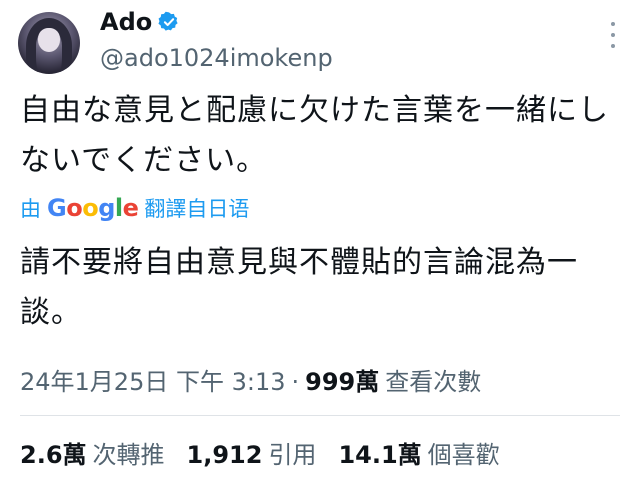 This screenshot has width=640, height=497. Describe the element at coordinates (49, 40) in the screenshot. I see `avatar-face` at that location.